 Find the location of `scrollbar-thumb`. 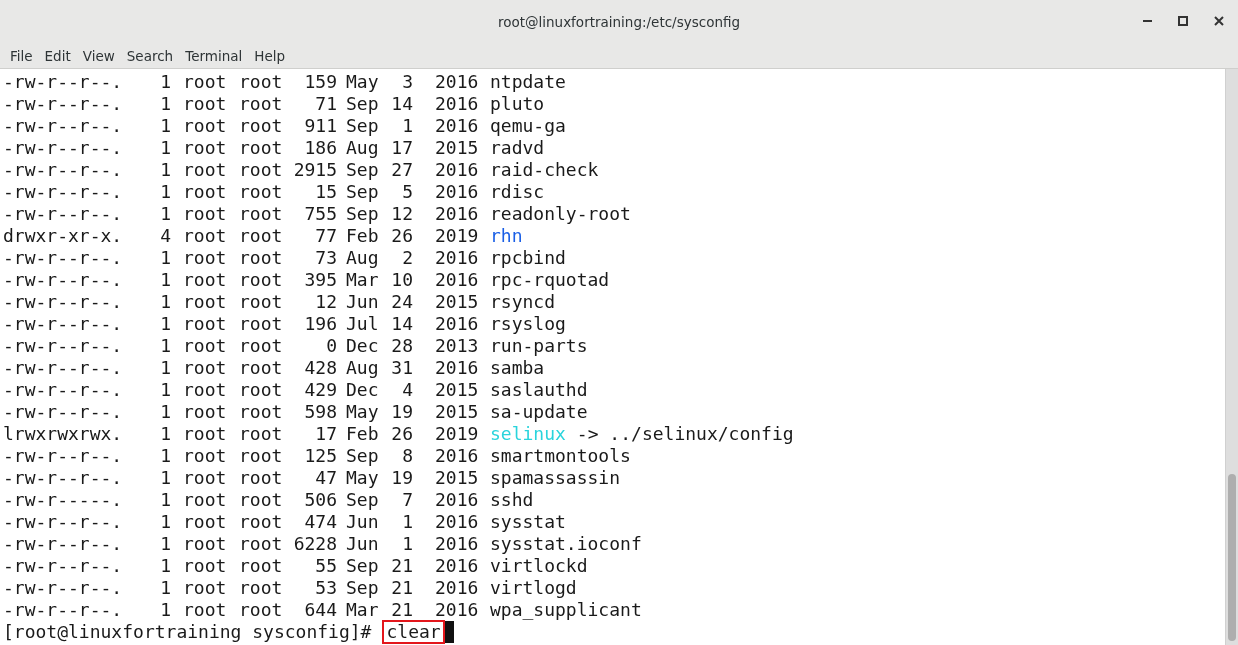

scrollbar-thumb is located at coordinates (1232, 557).